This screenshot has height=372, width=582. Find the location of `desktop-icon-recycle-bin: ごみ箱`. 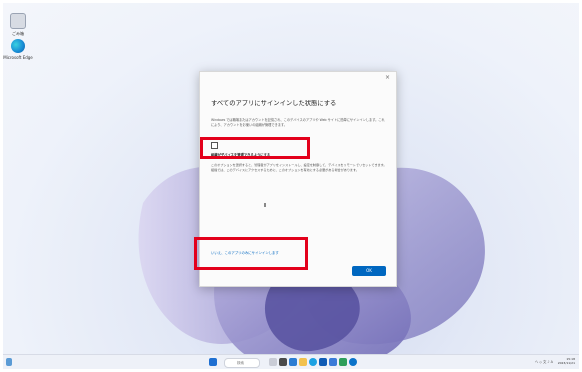

desktop-icon-recycle-bin: ごみ箱 is located at coordinates (18, 24).